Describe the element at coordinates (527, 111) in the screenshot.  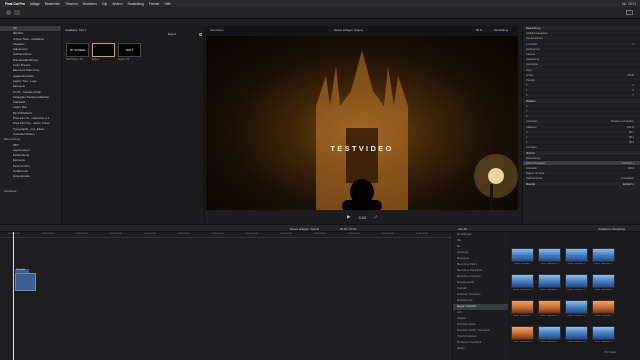
I see `inspector-label: Y` at that location.